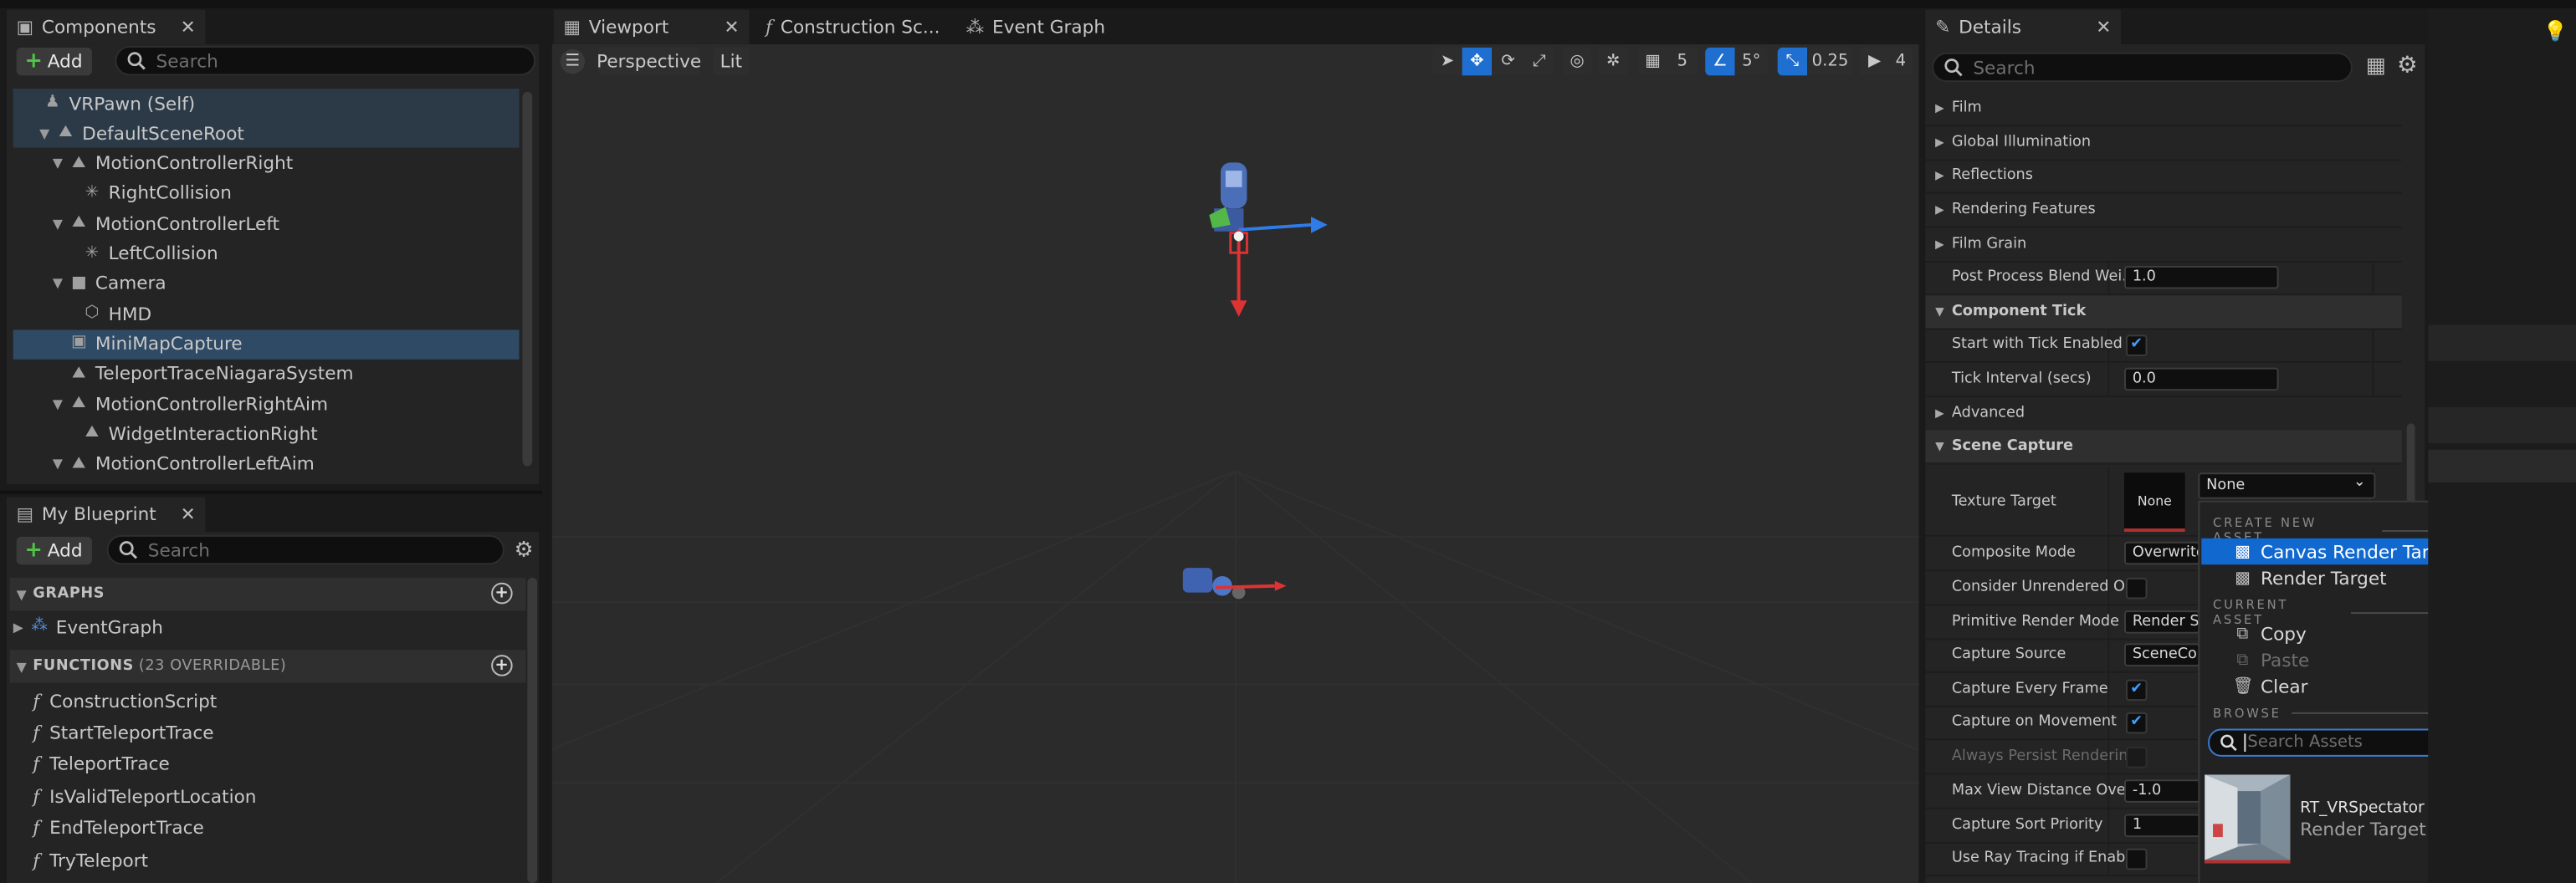 The height and width of the screenshot is (883, 2576). Describe the element at coordinates (1875, 62) in the screenshot. I see `camera-speed-icon: ▶` at that location.